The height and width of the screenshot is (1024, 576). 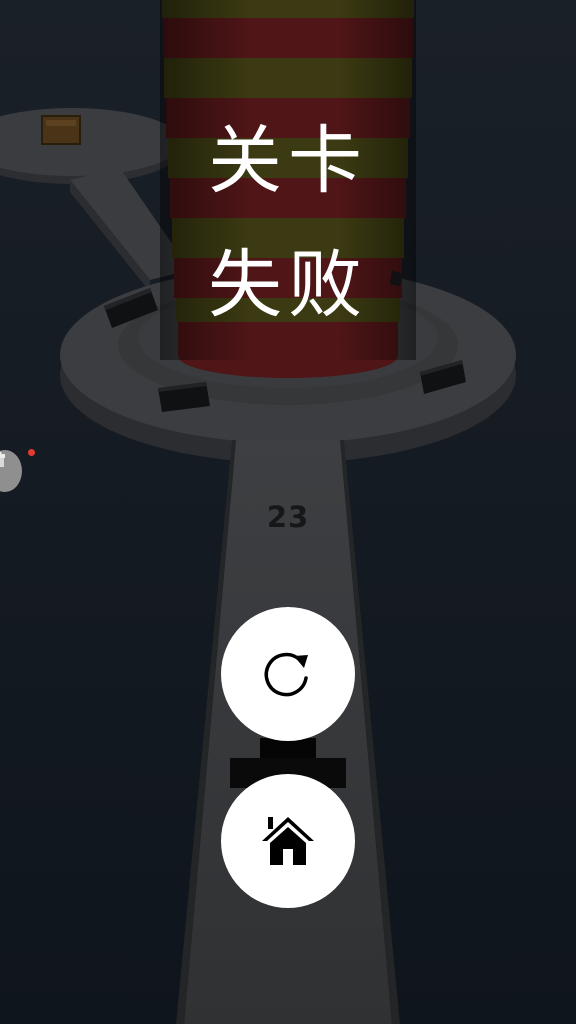 I want to click on notification-dot, so click(x=31, y=452).